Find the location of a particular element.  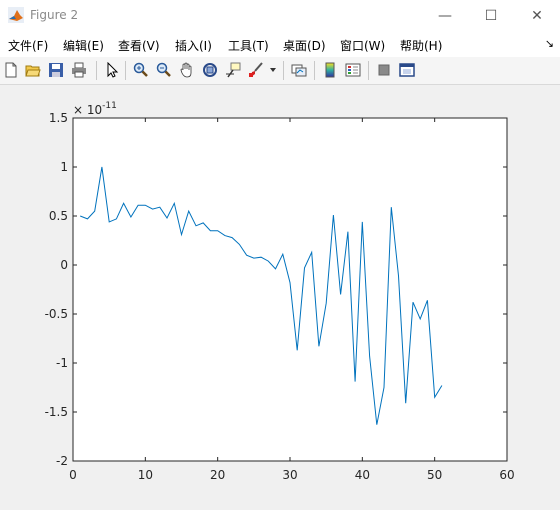

print-button is located at coordinates (79, 70).